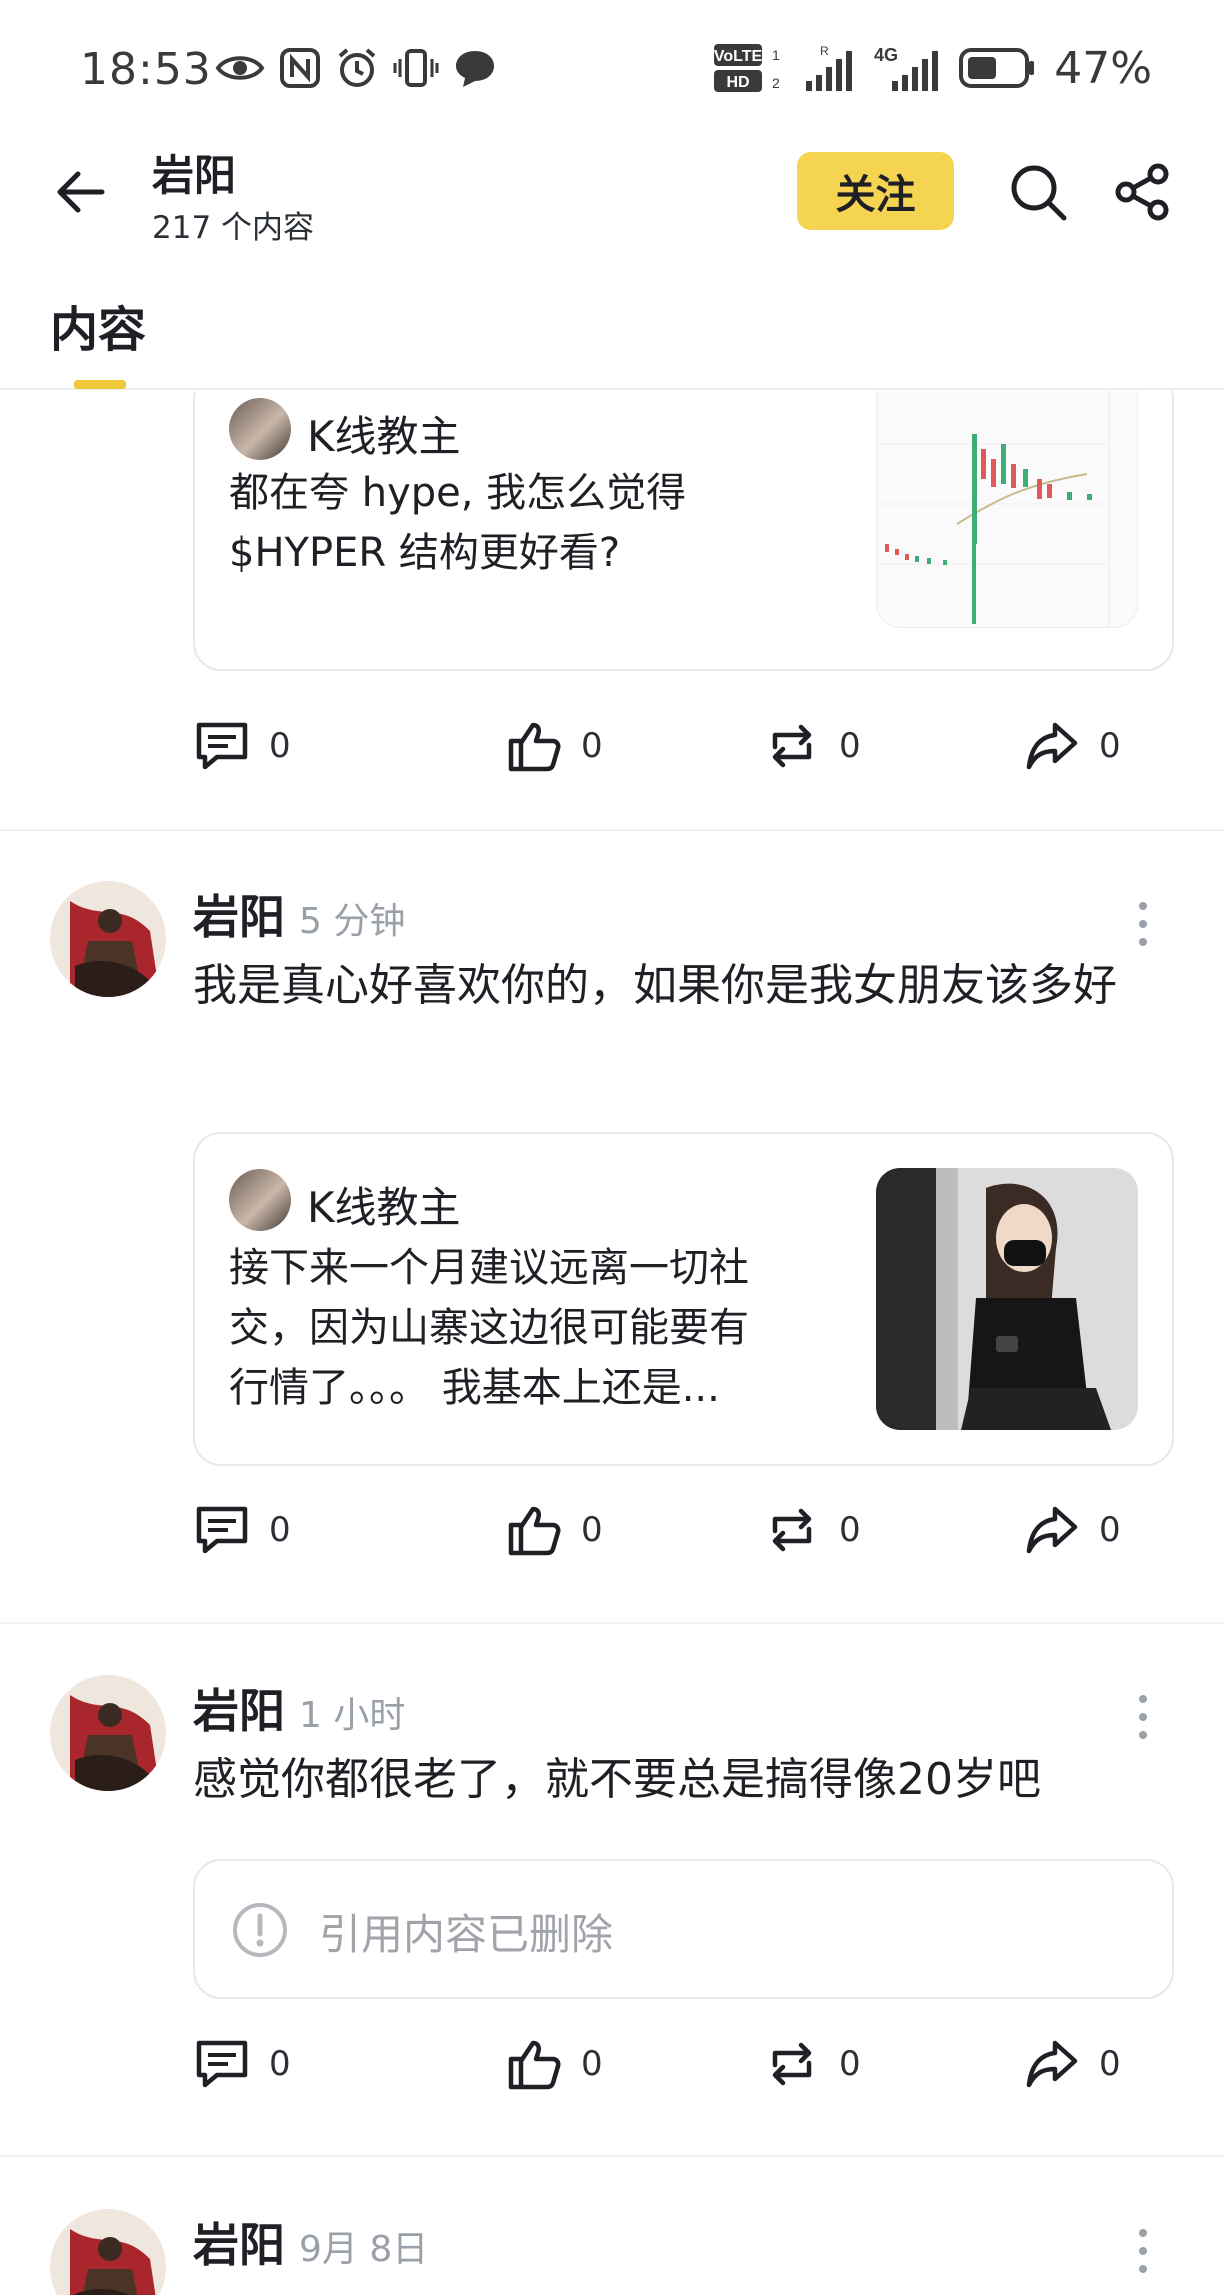 The width and height of the screenshot is (1224, 2295). Describe the element at coordinates (875, 191) in the screenshot. I see `follow-button: 关注` at that location.